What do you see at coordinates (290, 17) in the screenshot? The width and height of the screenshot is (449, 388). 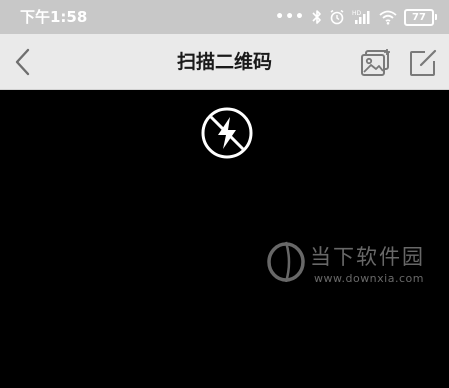 I see `notification-dots: •••` at bounding box center [290, 17].